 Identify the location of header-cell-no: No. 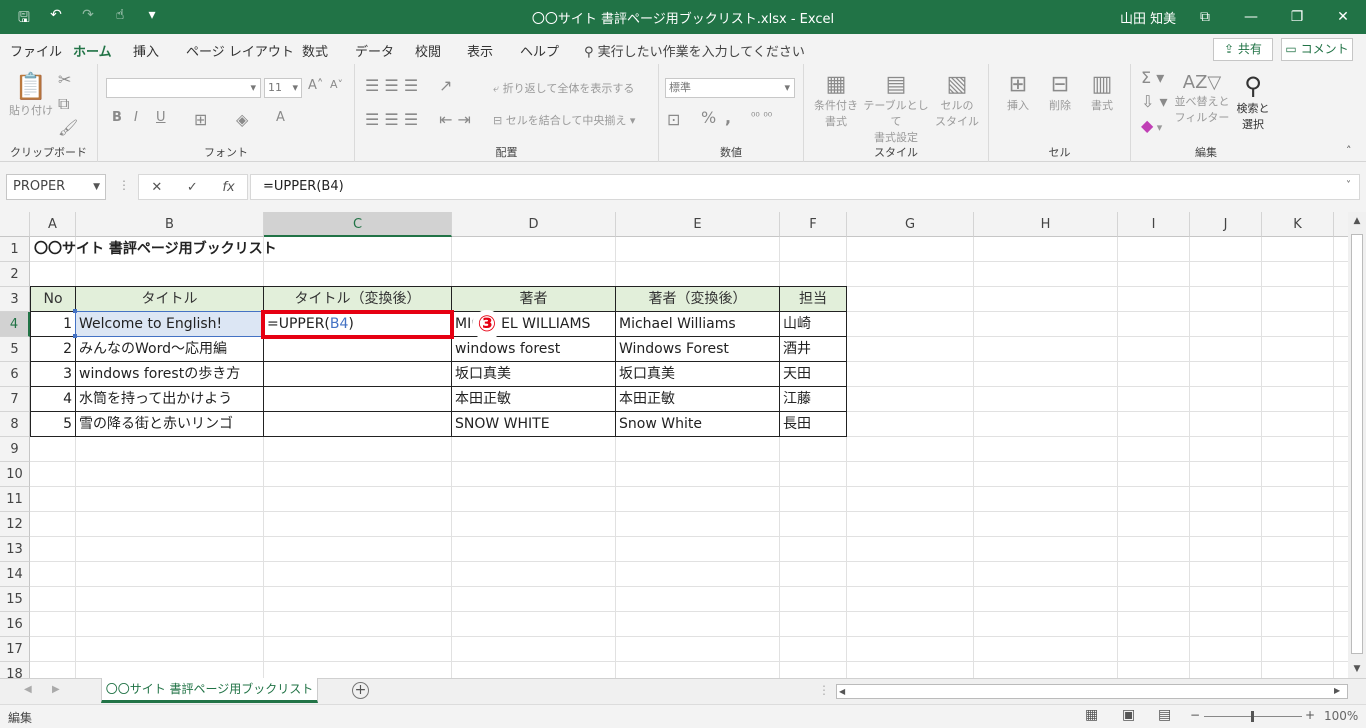
(53, 299).